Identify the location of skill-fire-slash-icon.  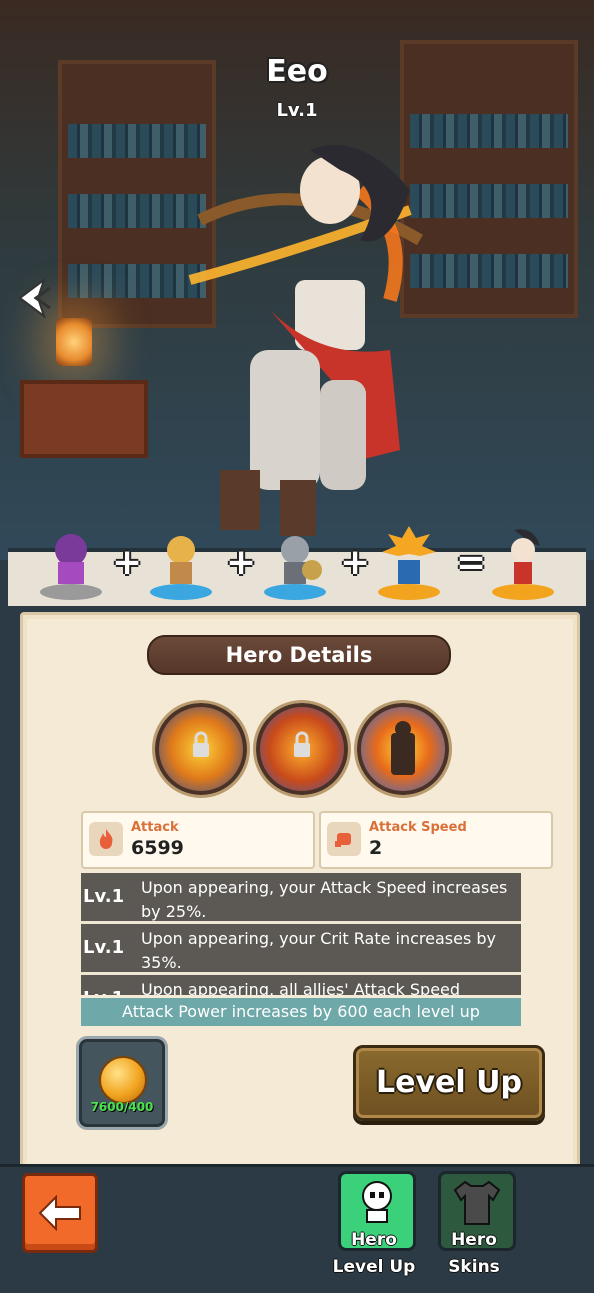
(201, 749).